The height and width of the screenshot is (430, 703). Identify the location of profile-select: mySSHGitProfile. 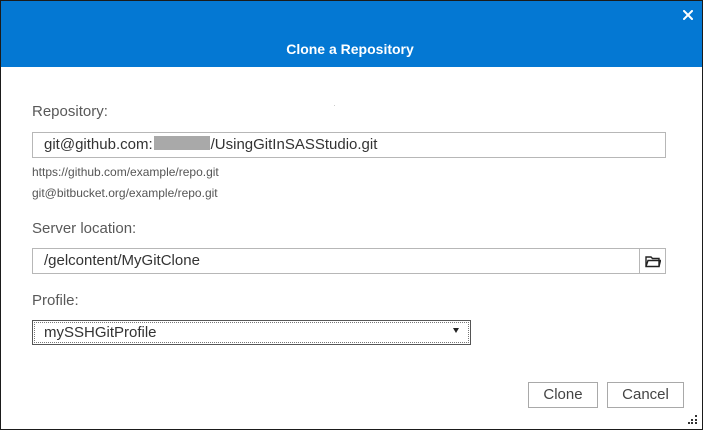
(251, 332).